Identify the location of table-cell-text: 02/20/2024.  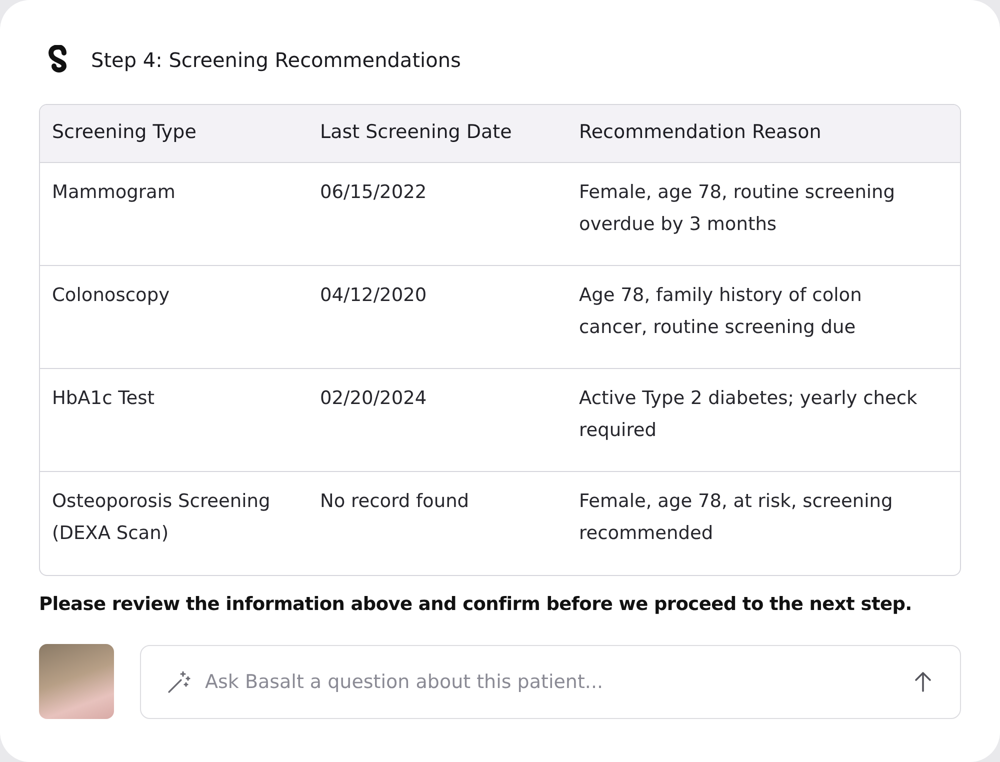
(373, 399).